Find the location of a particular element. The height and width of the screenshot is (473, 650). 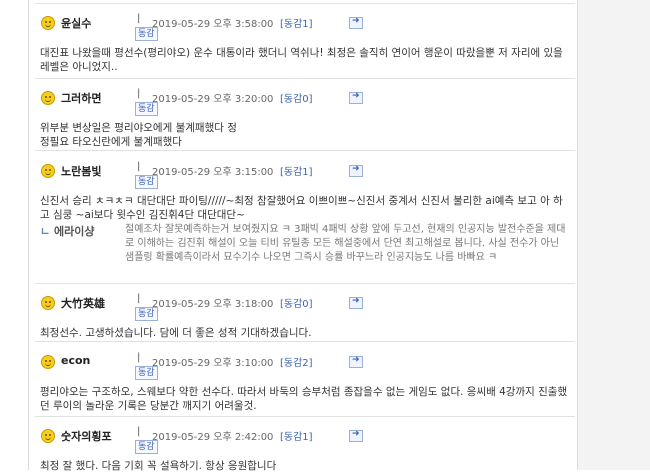

reply-indicator-icon: ㄴ is located at coordinates (45, 231).